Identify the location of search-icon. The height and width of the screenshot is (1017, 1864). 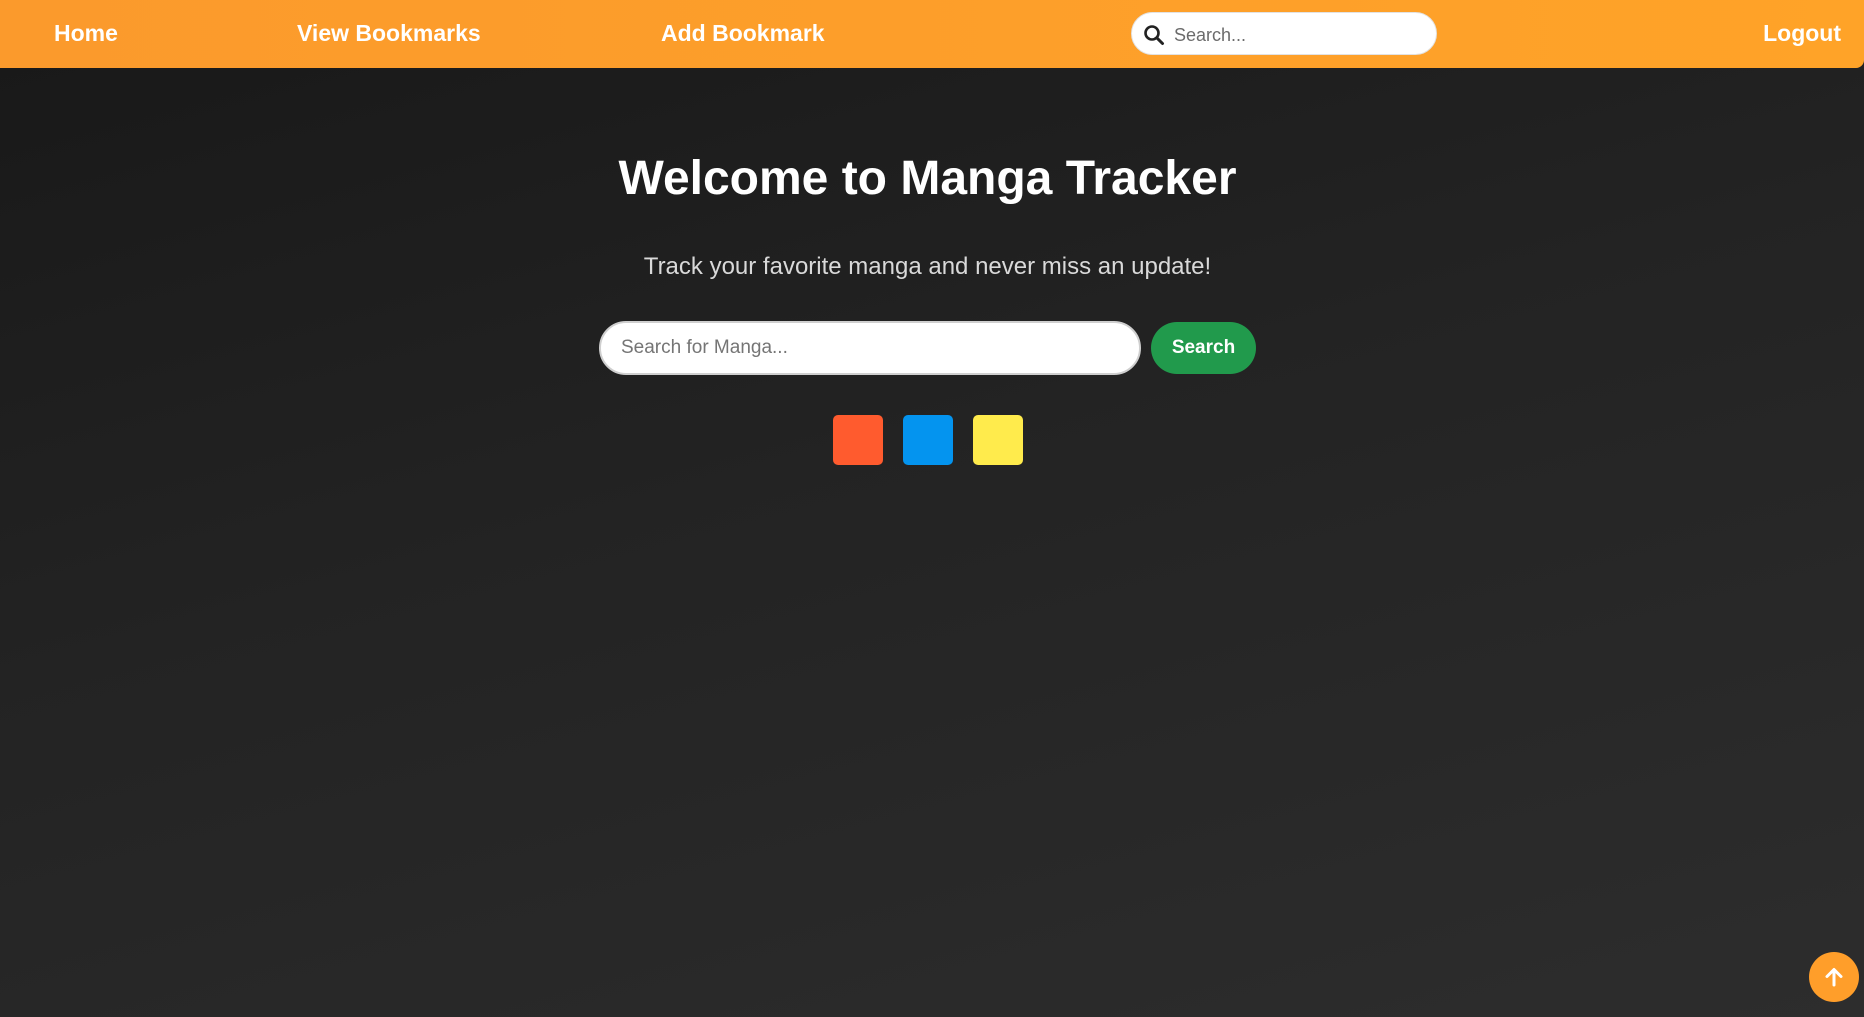
(1154, 35).